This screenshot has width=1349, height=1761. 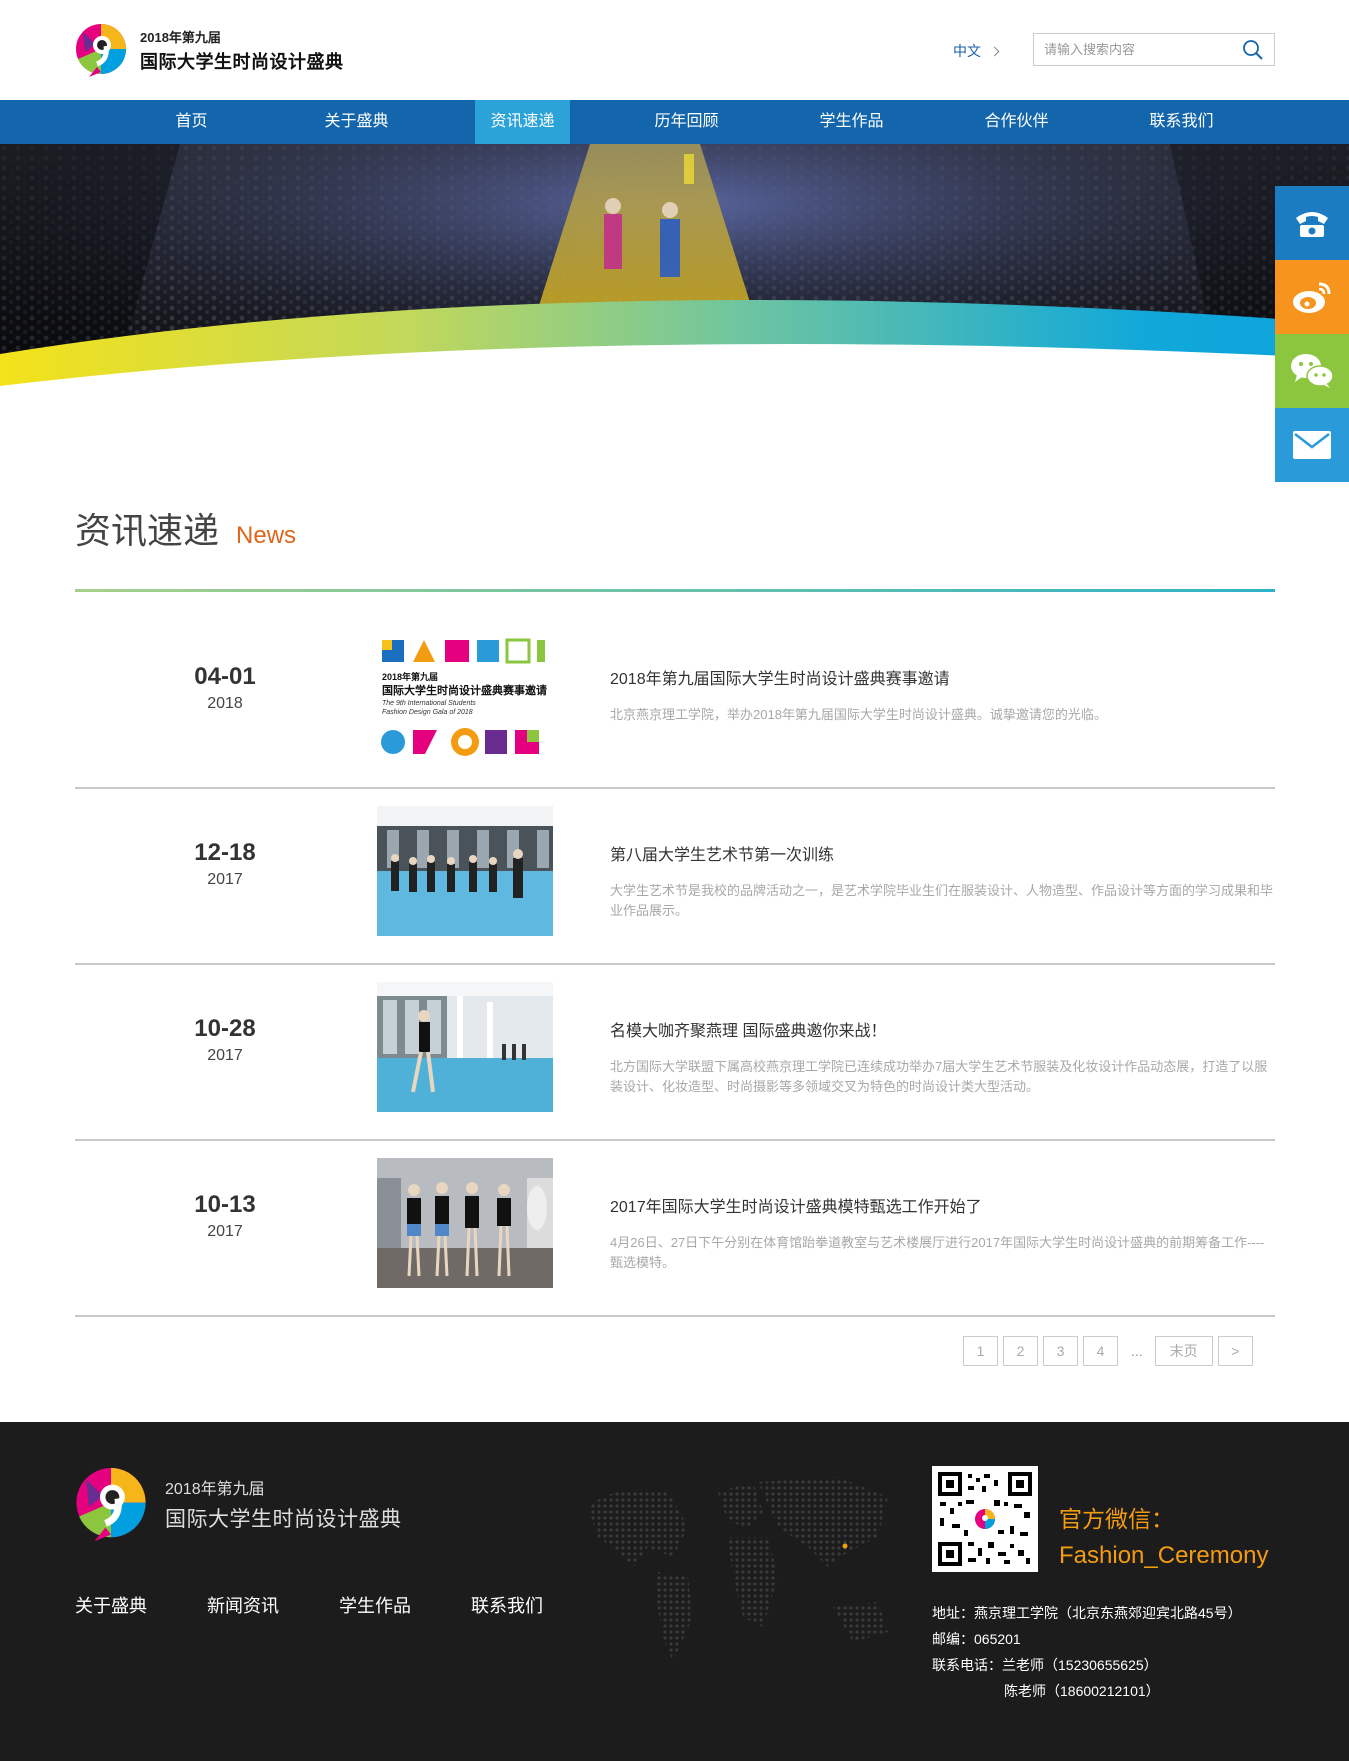 What do you see at coordinates (225, 852) in the screenshot?
I see `news-date-md: 12-18` at bounding box center [225, 852].